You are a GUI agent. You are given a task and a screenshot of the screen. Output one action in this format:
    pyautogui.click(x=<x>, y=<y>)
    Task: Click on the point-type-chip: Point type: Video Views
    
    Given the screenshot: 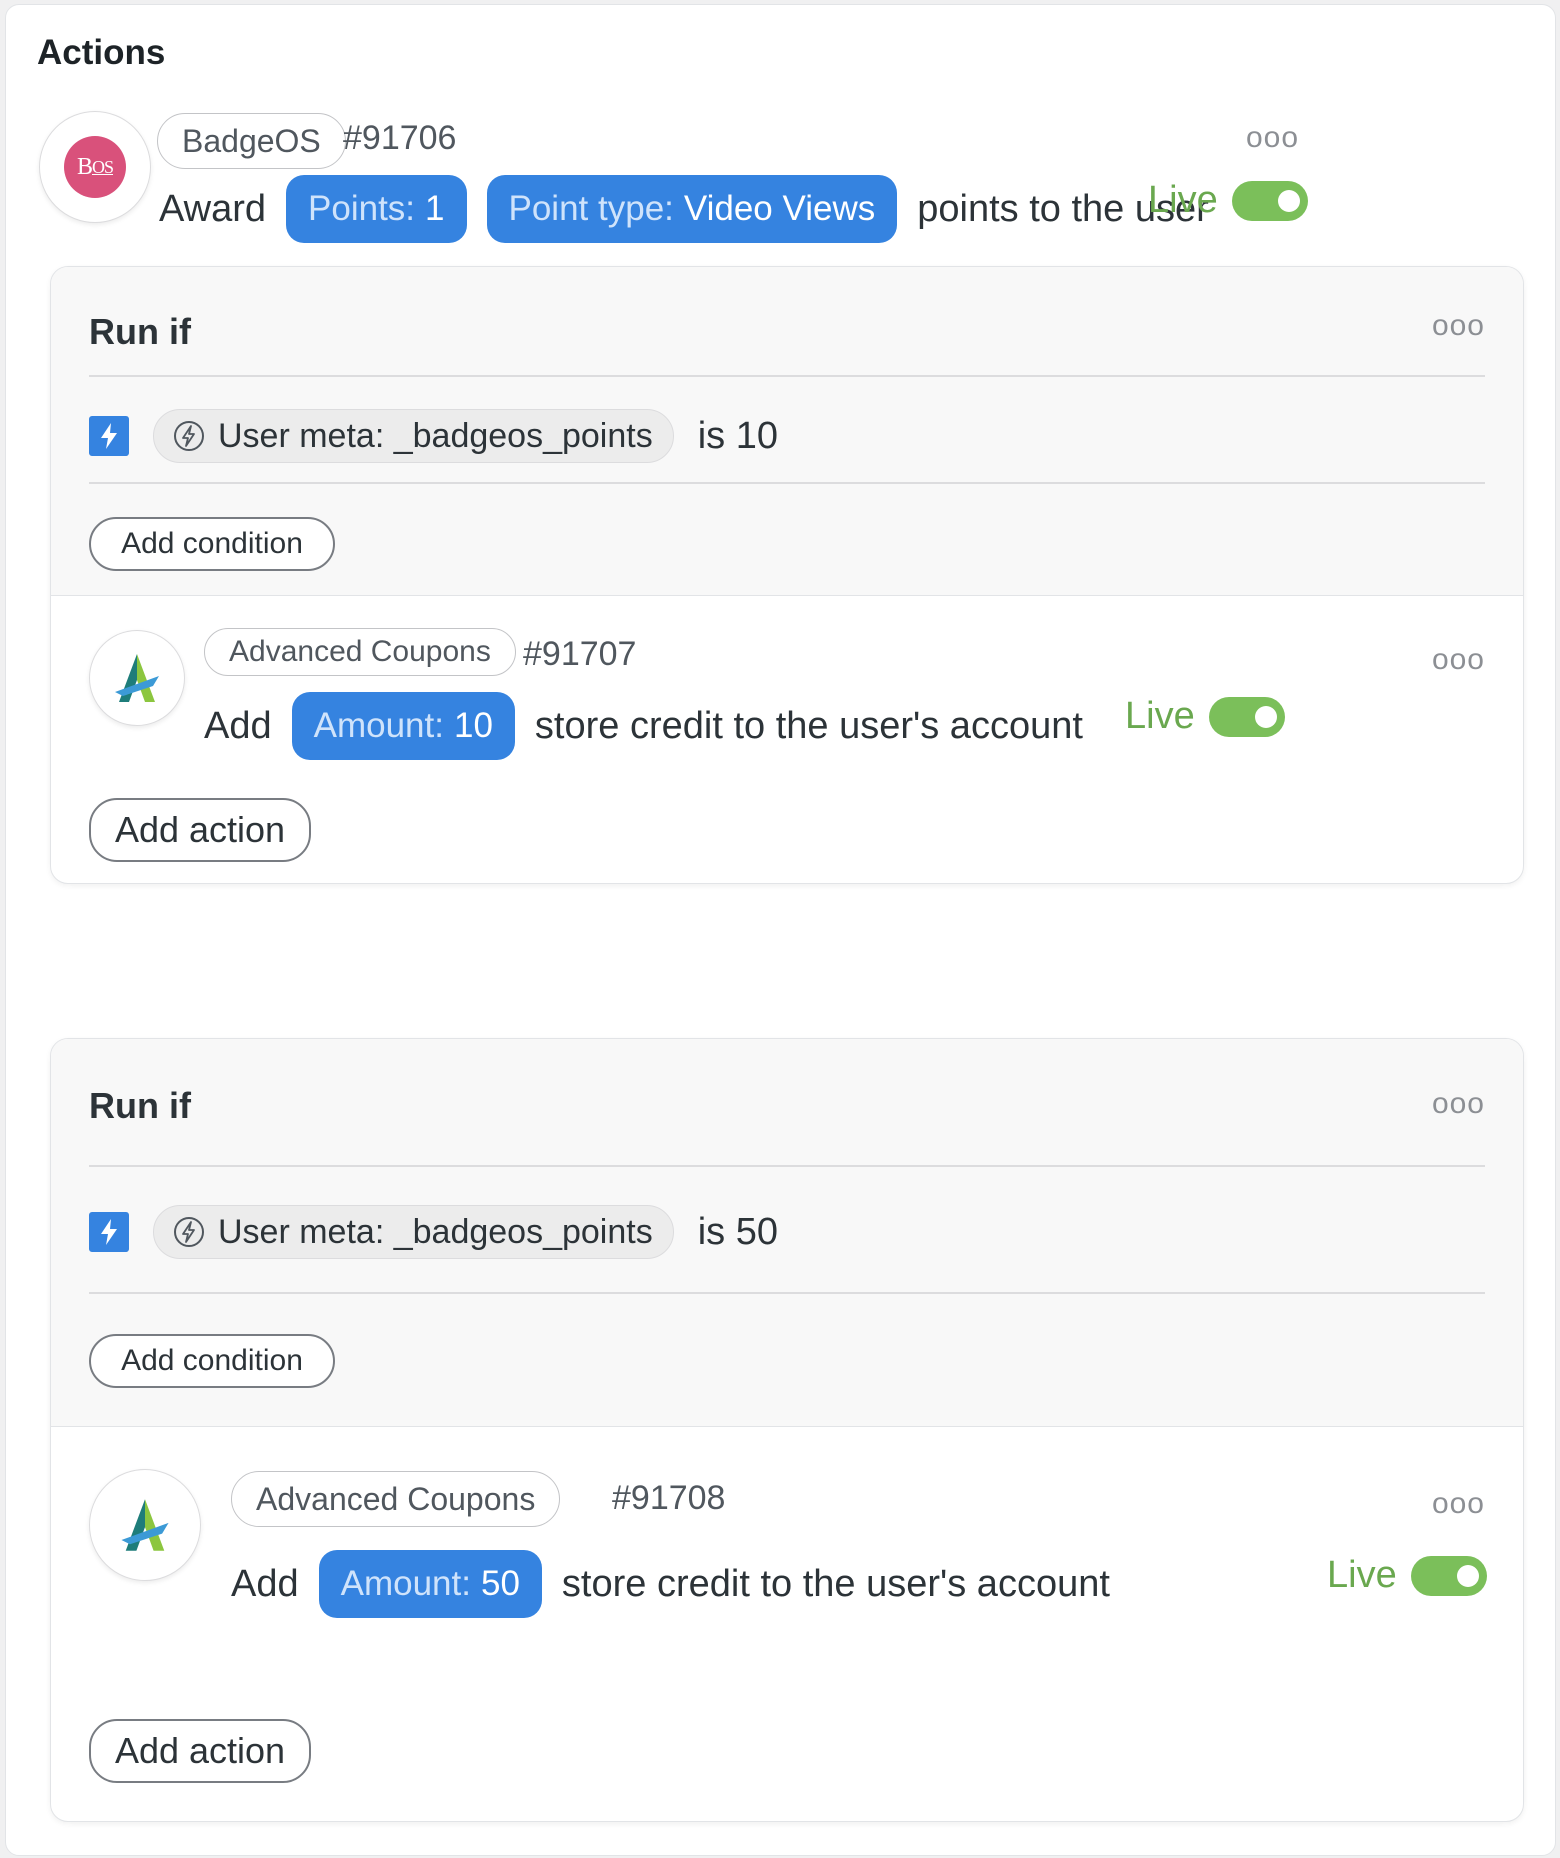 What is the action you would take?
    pyautogui.click(x=692, y=209)
    